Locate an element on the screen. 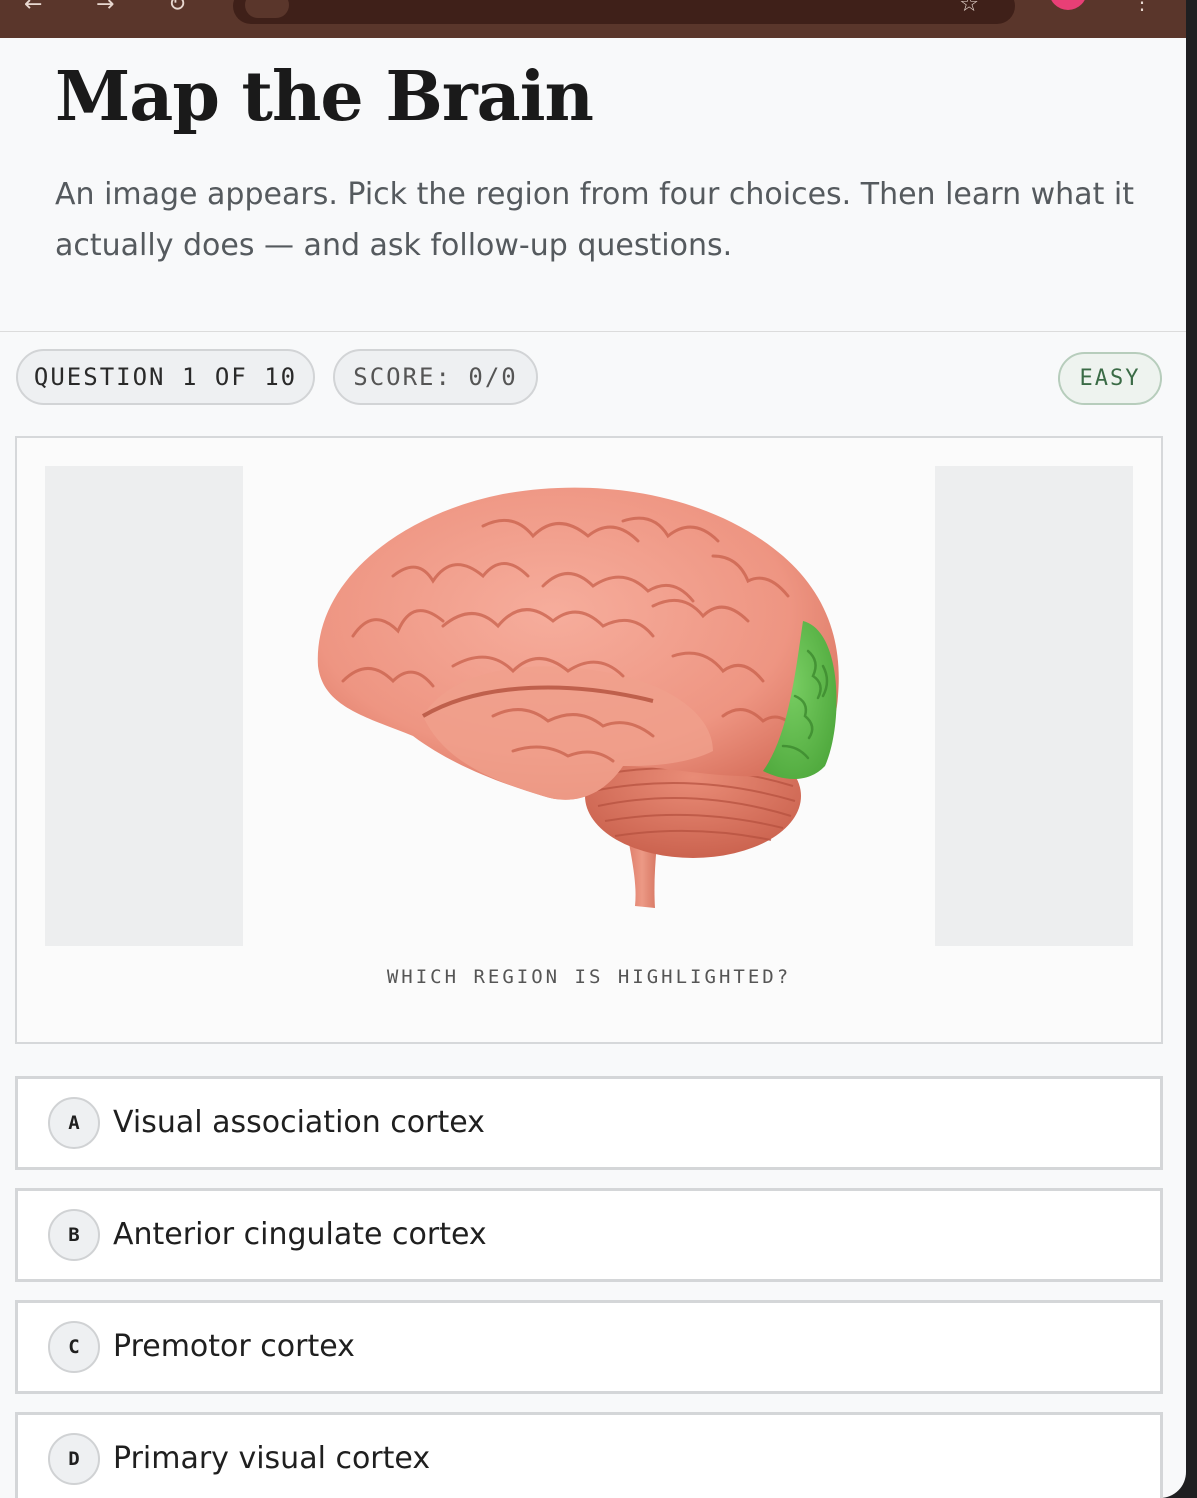 The image size is (1197, 1498). browser-menu-icon: ⋮ is located at coordinates (1142, 7).